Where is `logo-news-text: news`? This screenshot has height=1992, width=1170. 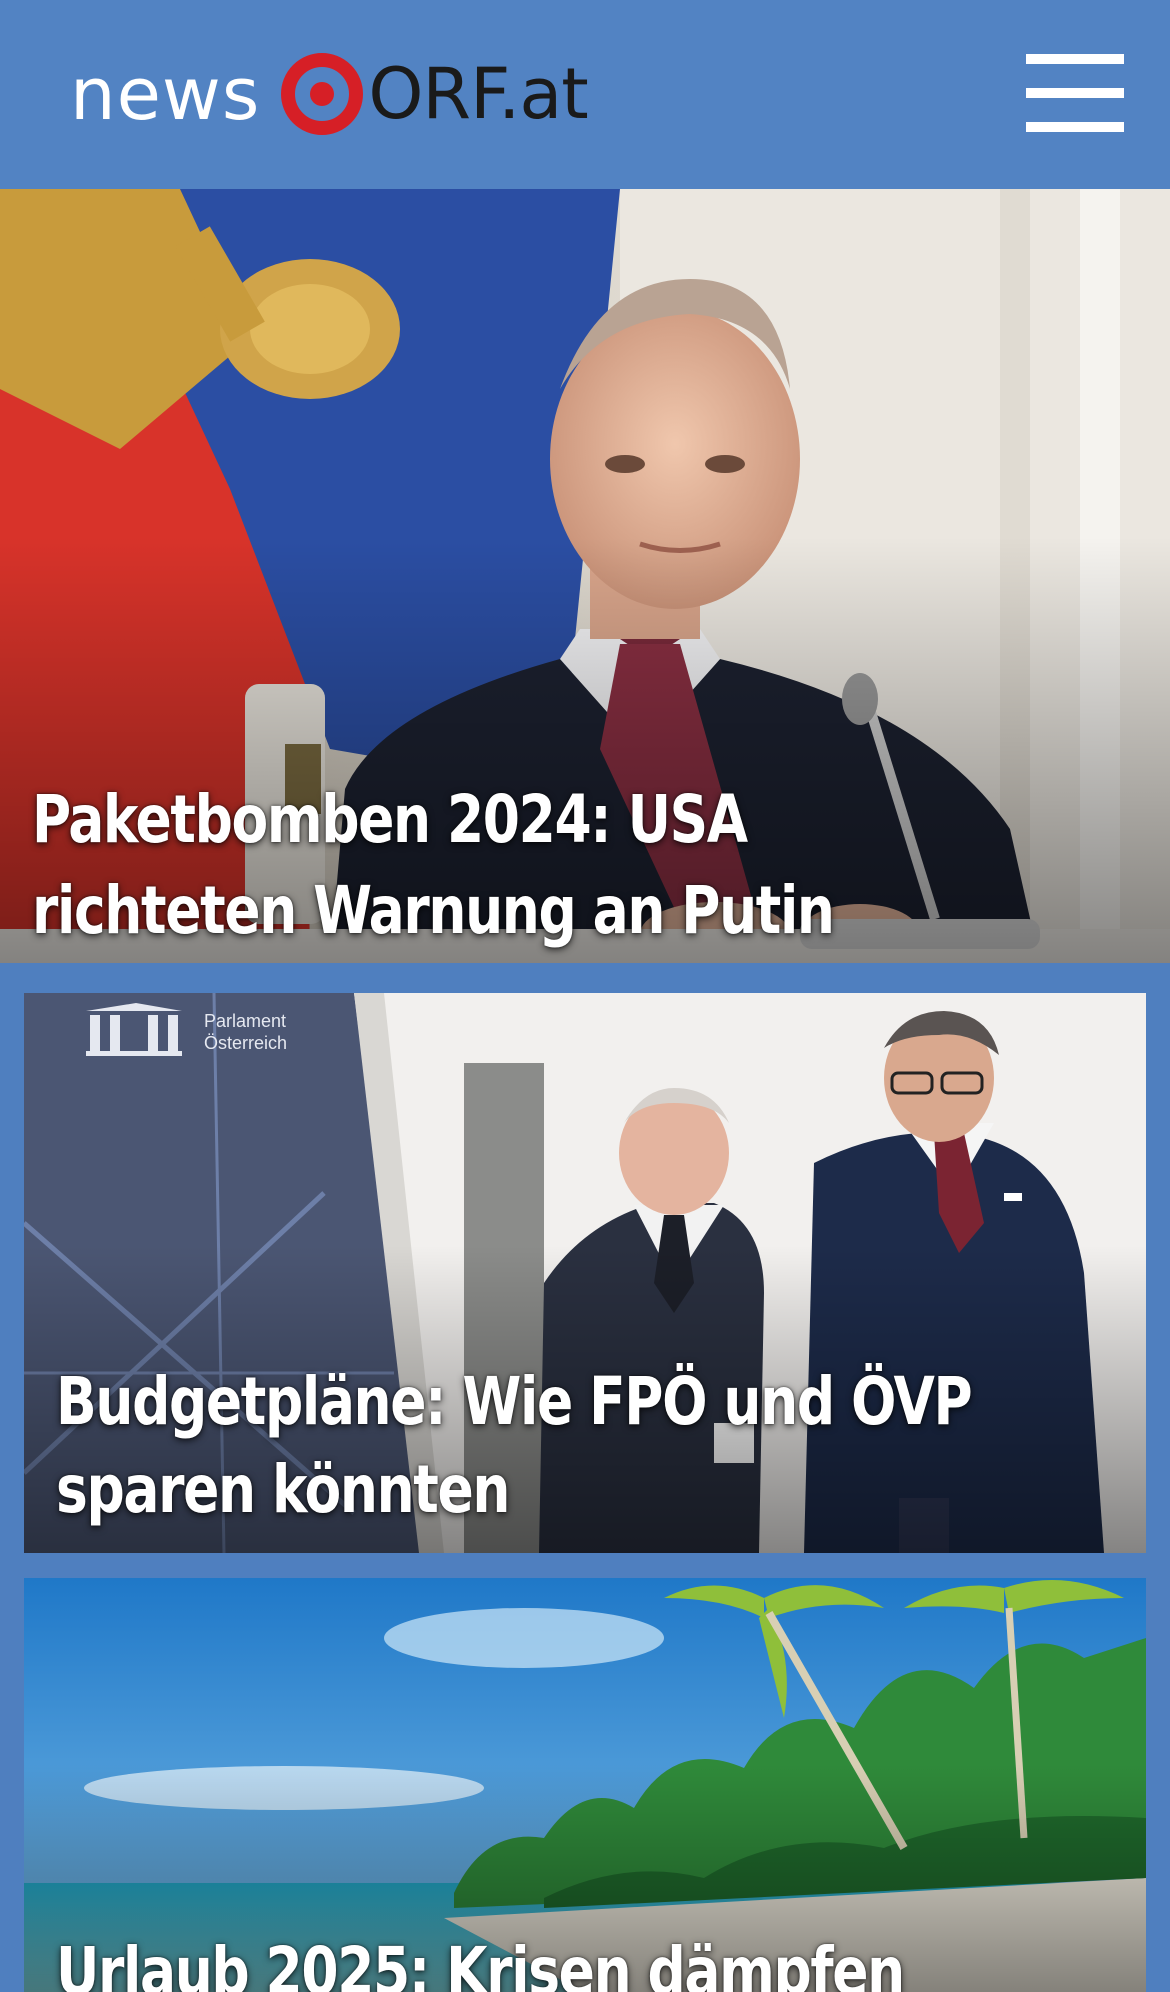
logo-news-text: news is located at coordinates (165, 94).